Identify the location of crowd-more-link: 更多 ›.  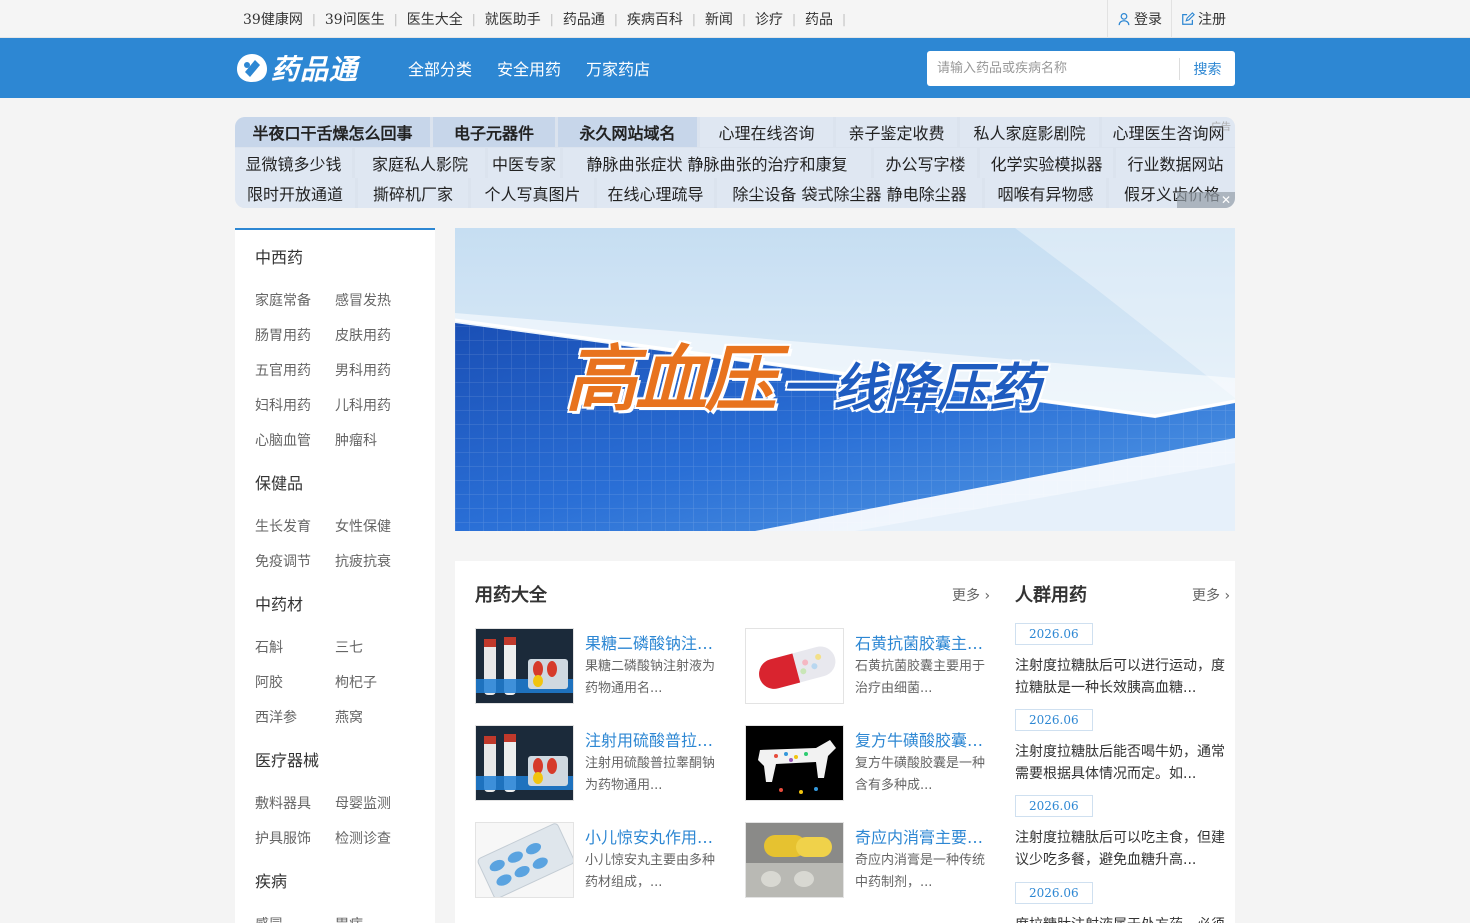
(1211, 595).